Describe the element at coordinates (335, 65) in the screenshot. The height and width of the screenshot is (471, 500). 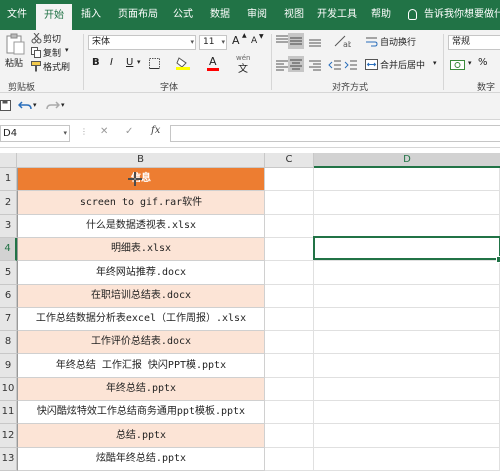
I see `decrease-indent-icon` at that location.